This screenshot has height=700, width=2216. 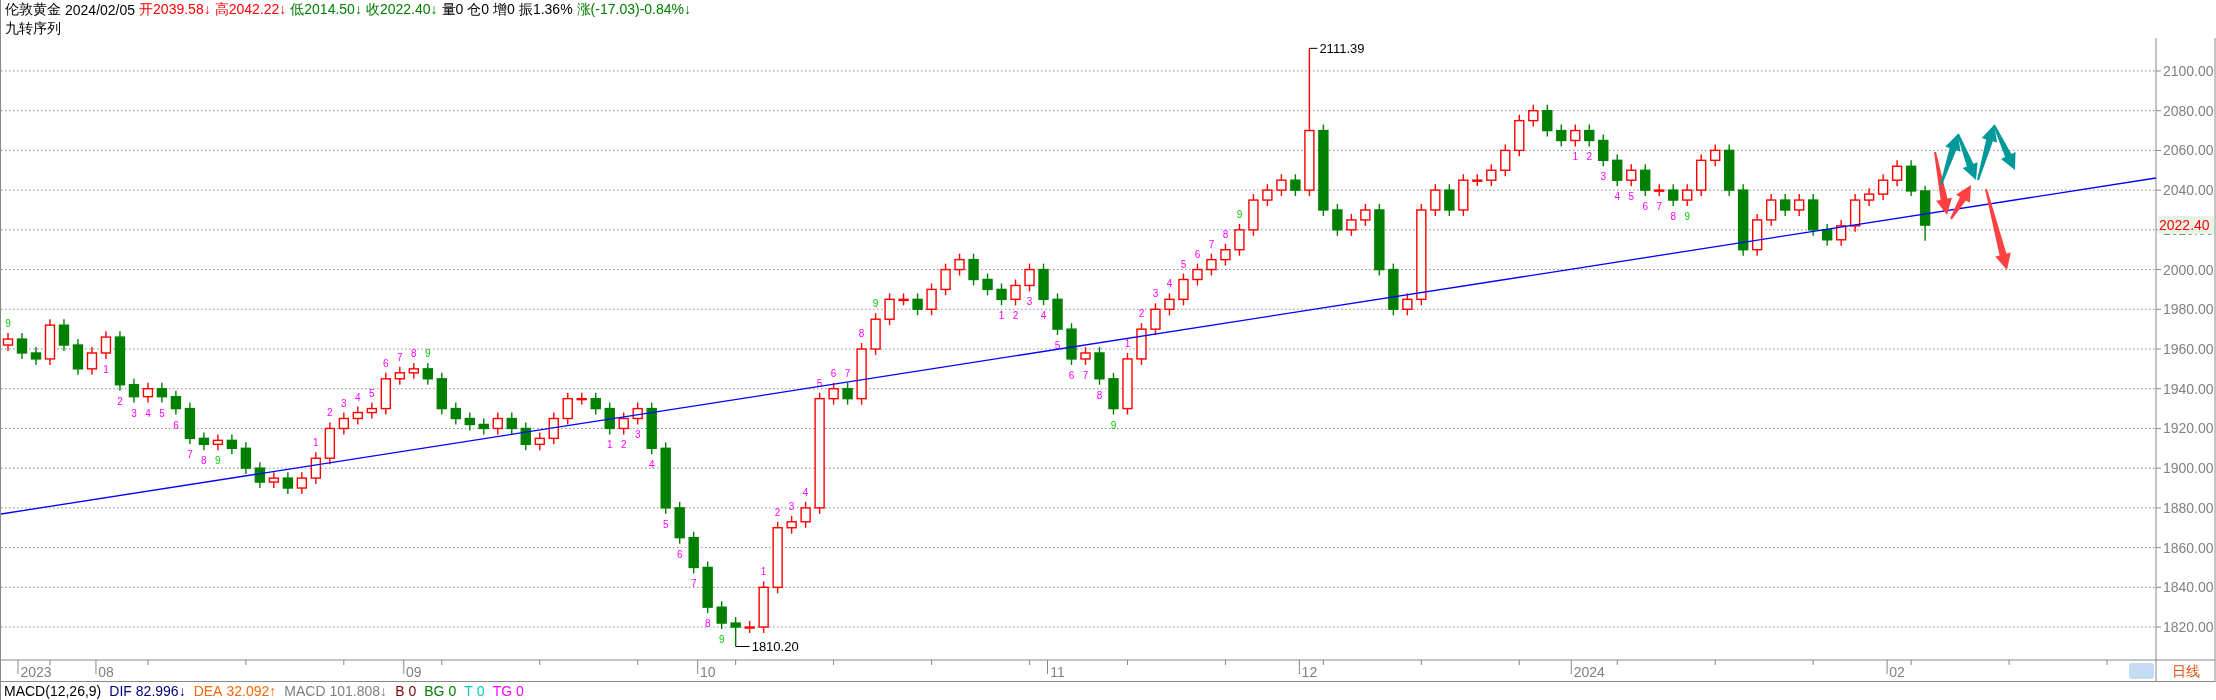 What do you see at coordinates (504, 10) in the screenshot?
I see `quote-field: 增0` at bounding box center [504, 10].